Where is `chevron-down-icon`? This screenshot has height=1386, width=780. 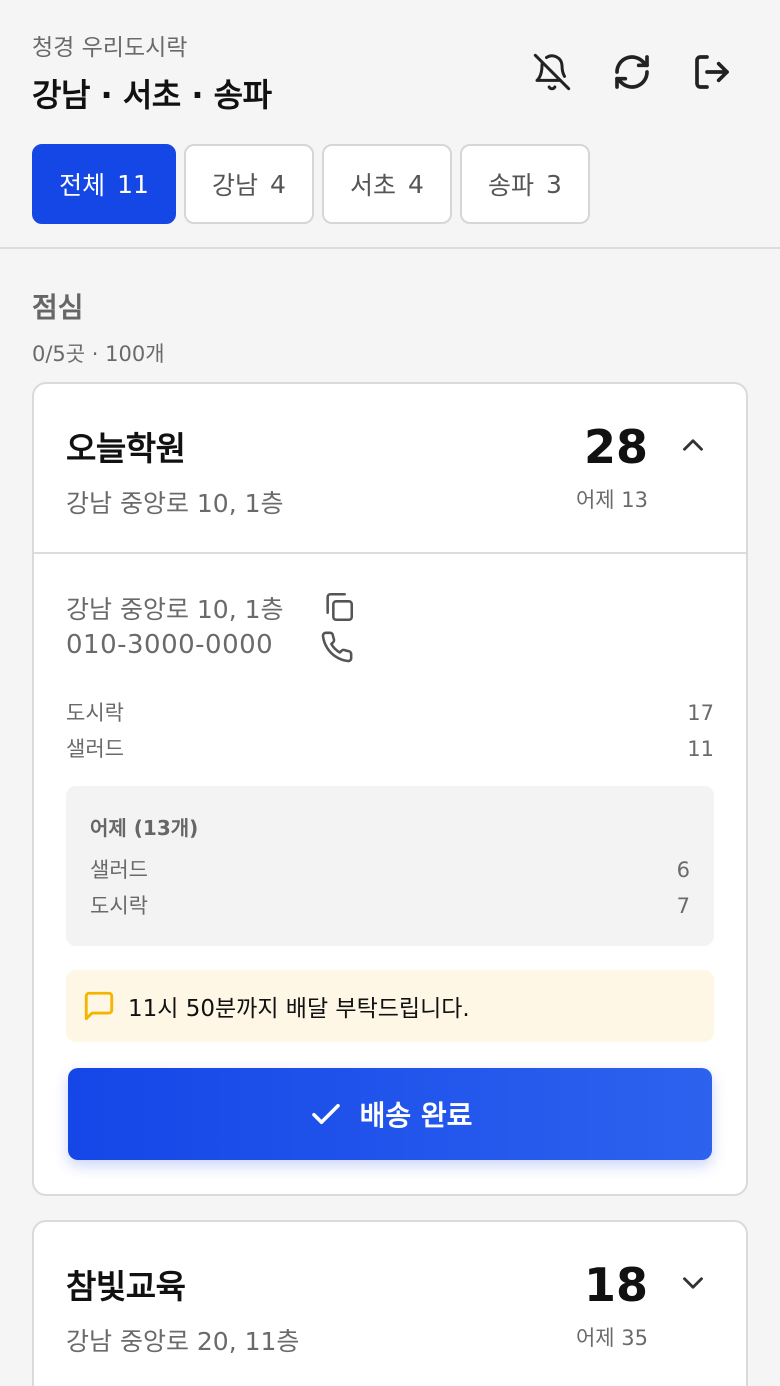 chevron-down-icon is located at coordinates (693, 1283).